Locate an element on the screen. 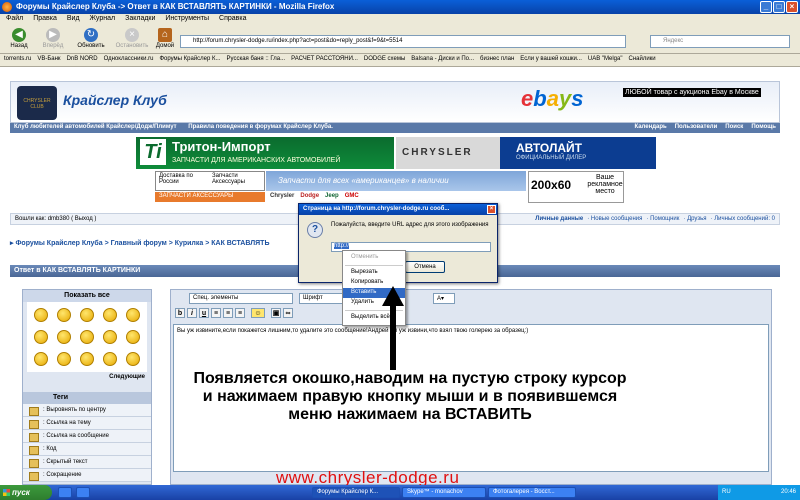 This screenshot has height=500, width=800. tag-abbreviation: : Сокращение is located at coordinates (87, 475).